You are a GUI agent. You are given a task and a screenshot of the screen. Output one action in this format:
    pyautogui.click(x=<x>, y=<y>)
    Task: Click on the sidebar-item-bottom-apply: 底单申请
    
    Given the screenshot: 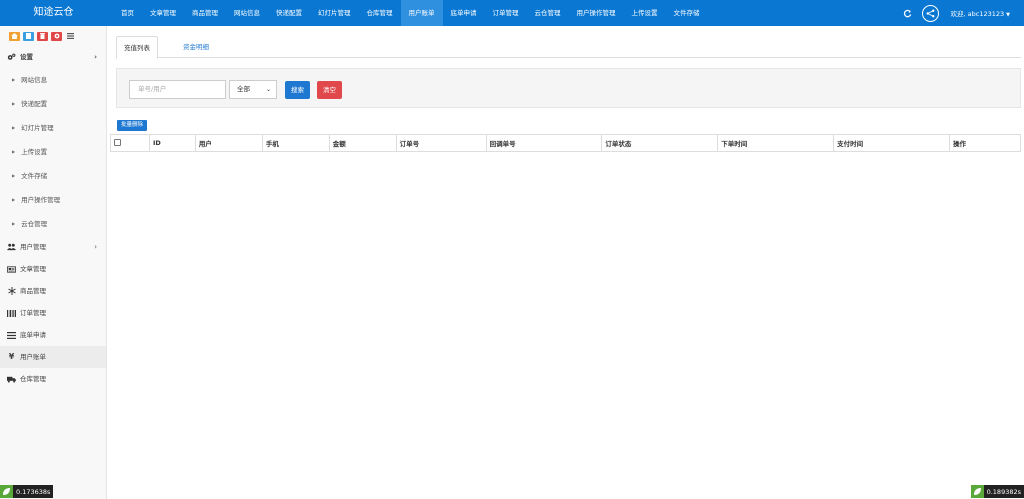 What is the action you would take?
    pyautogui.click(x=53, y=335)
    